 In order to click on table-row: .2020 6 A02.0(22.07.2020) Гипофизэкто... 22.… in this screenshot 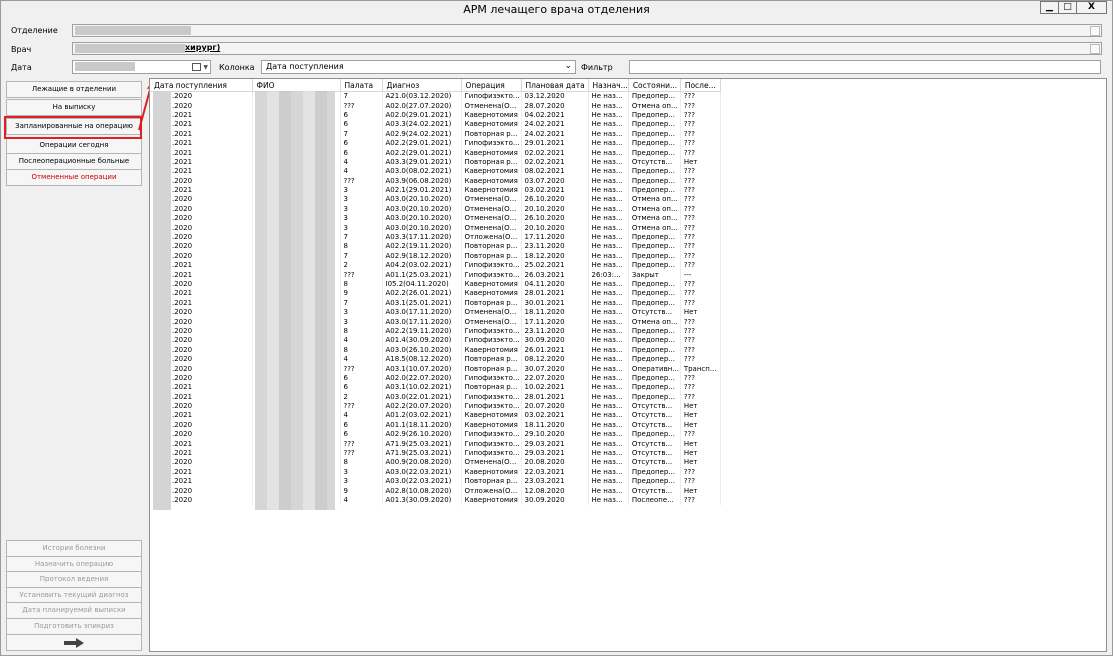, I will do `click(435, 378)`.